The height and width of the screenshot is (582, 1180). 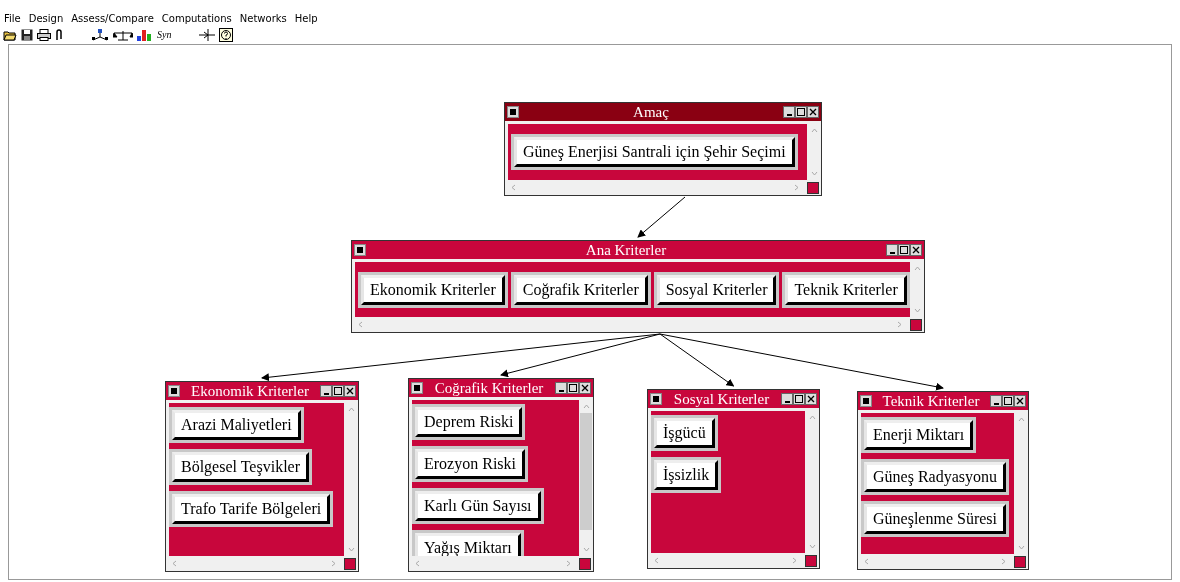 I want to click on node-item: Deprem Riski, so click(x=469, y=422).